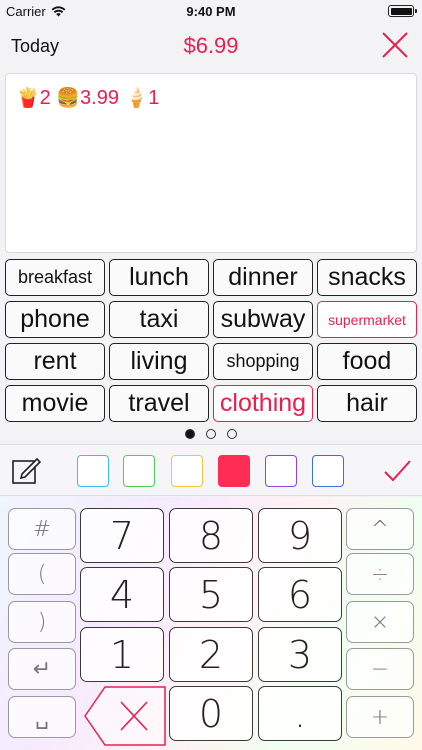 This screenshot has width=422, height=750. I want to click on tag-travel: travel, so click(159, 403).